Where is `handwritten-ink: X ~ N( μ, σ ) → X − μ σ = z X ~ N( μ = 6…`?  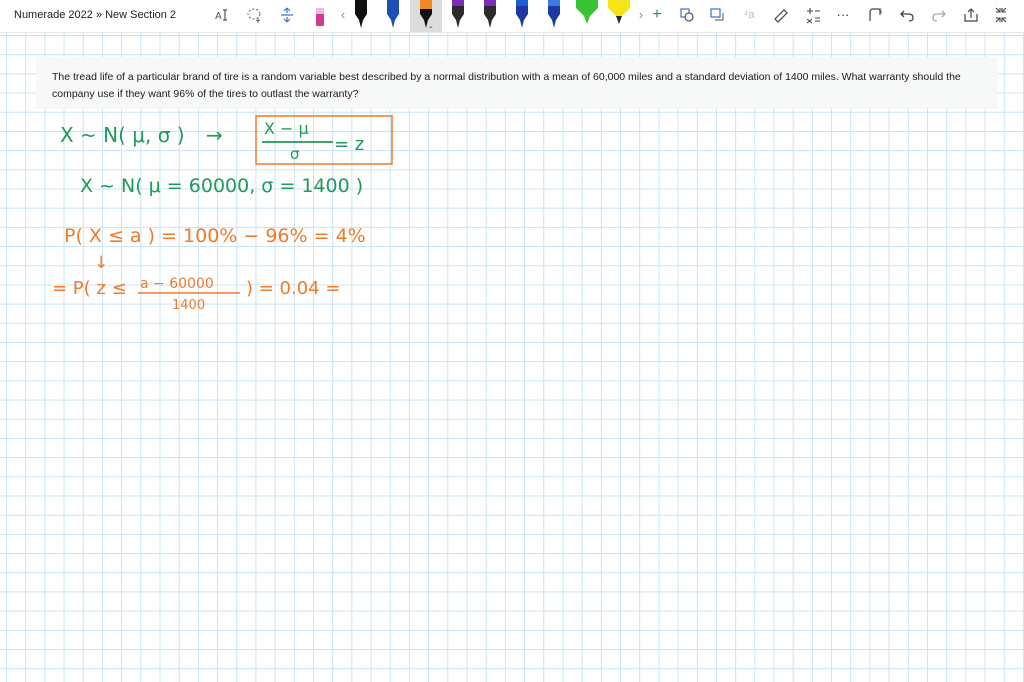 handwritten-ink: X ~ N( μ, σ ) → X − μ σ = z X ~ N( μ = 6… is located at coordinates (222, 214).